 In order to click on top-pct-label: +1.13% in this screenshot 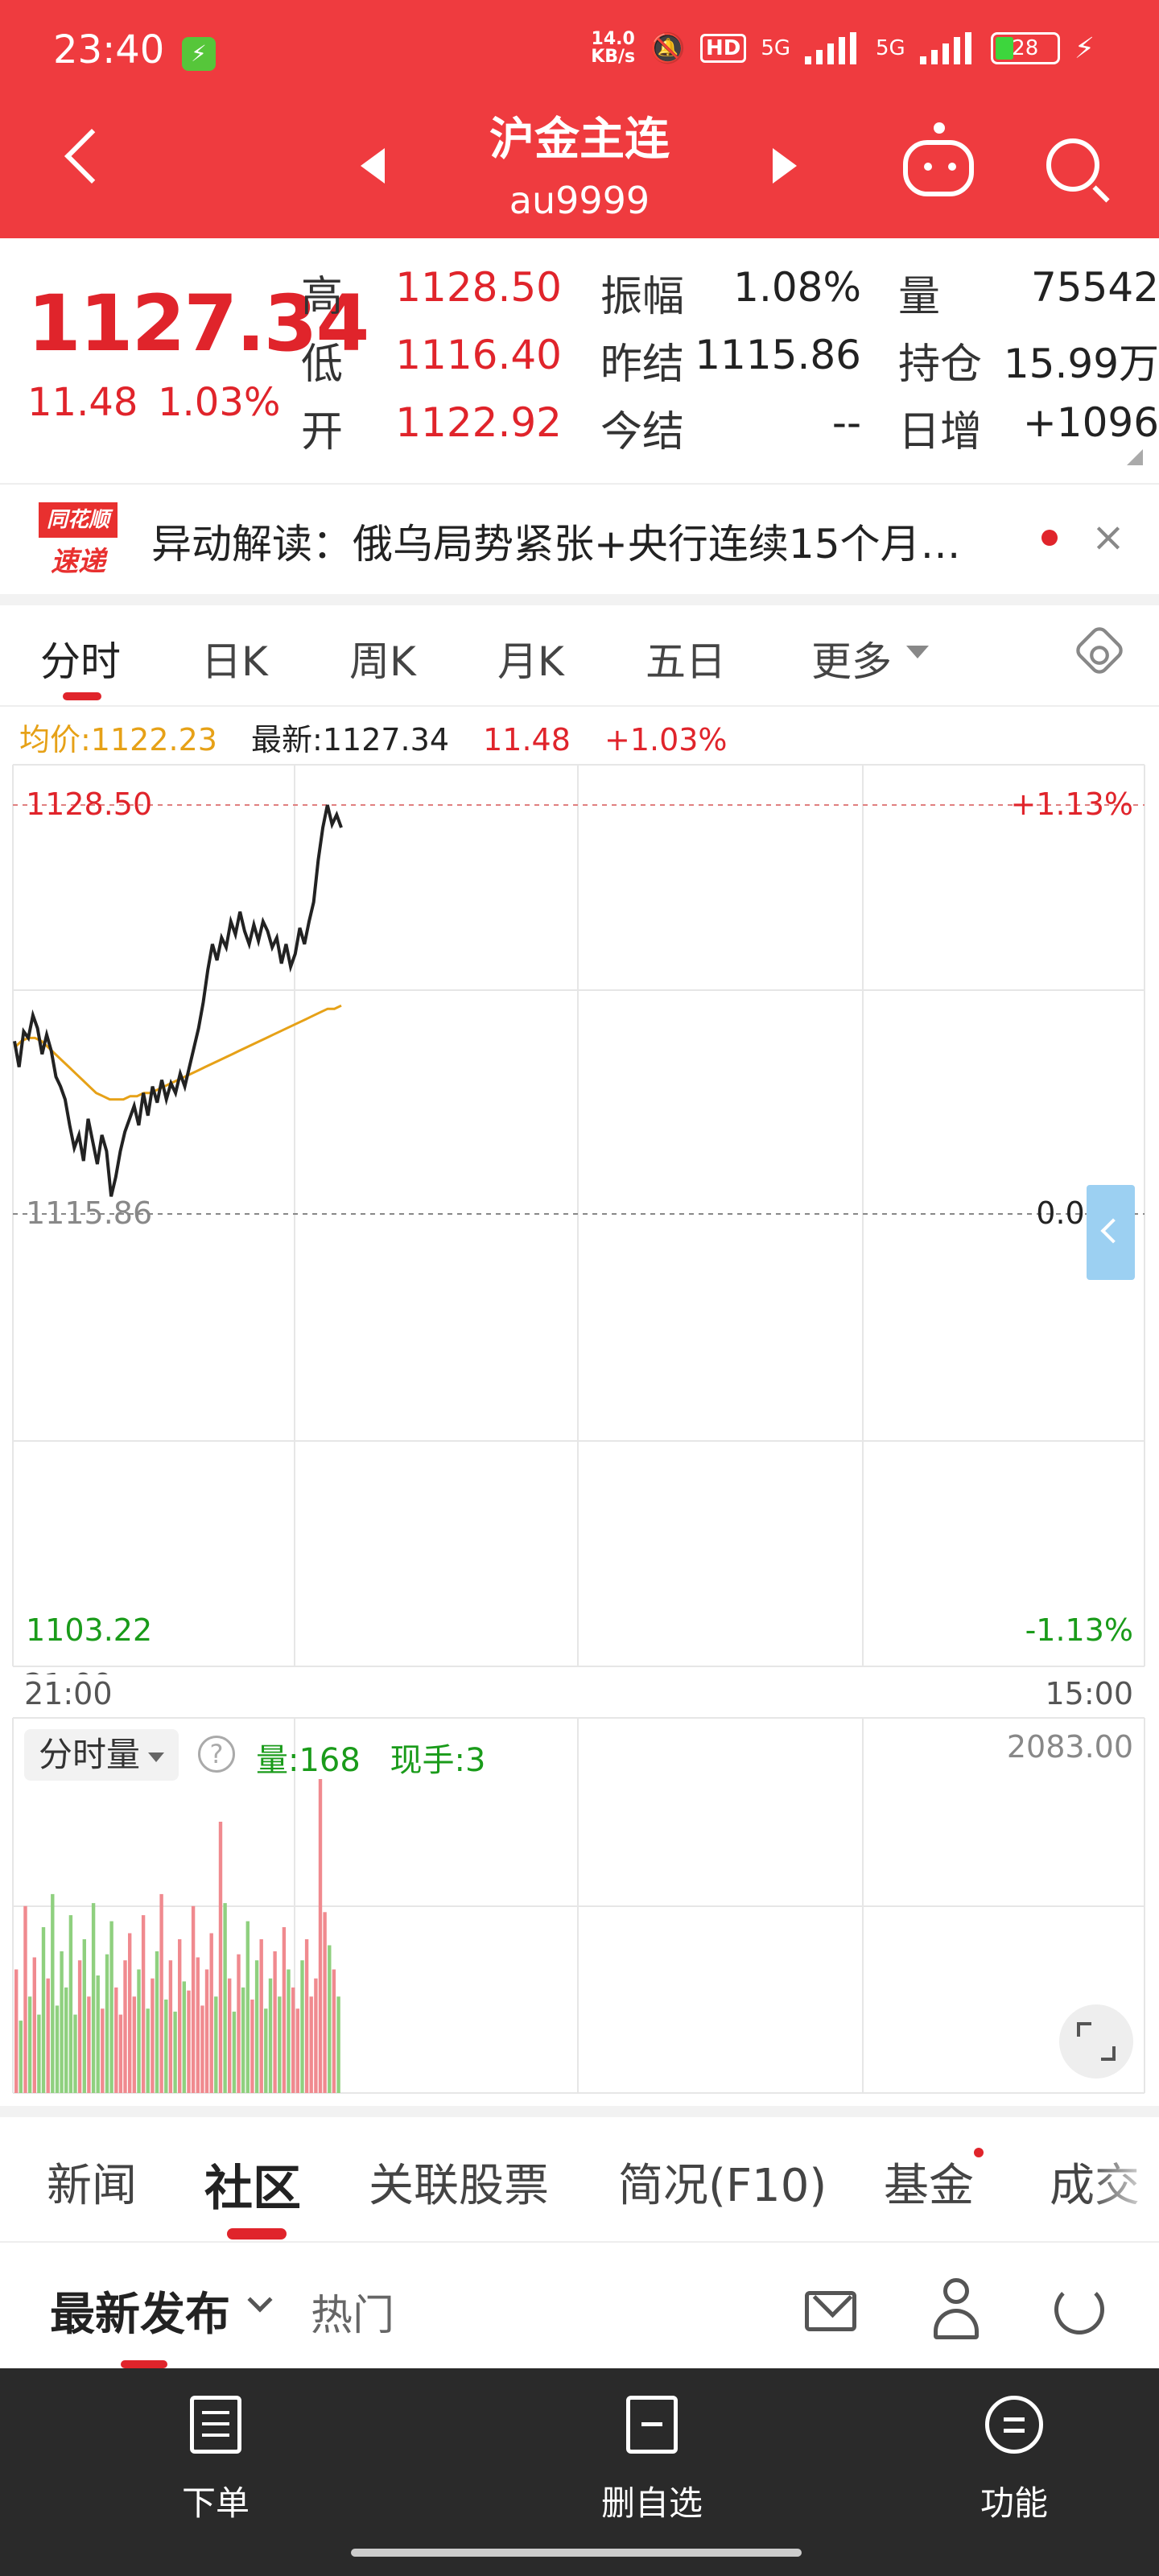, I will do `click(1071, 804)`.